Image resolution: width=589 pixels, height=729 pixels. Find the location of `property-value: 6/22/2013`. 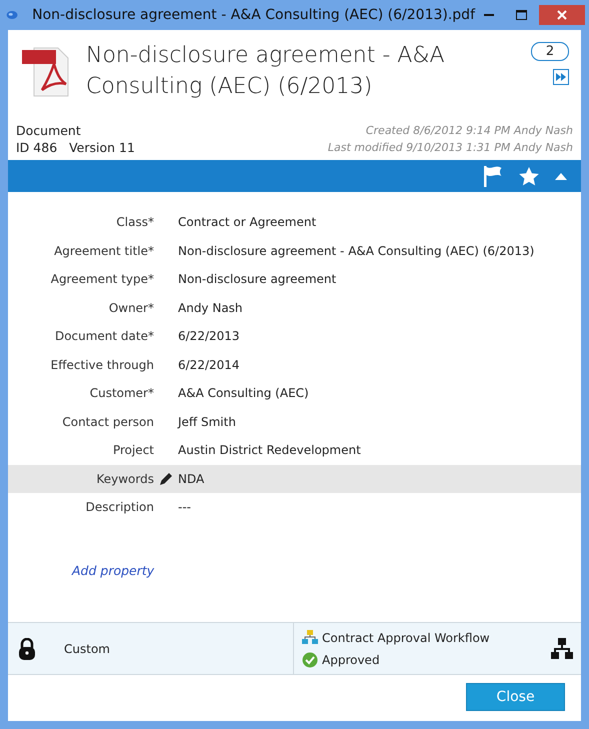

property-value: 6/22/2013 is located at coordinates (209, 337).